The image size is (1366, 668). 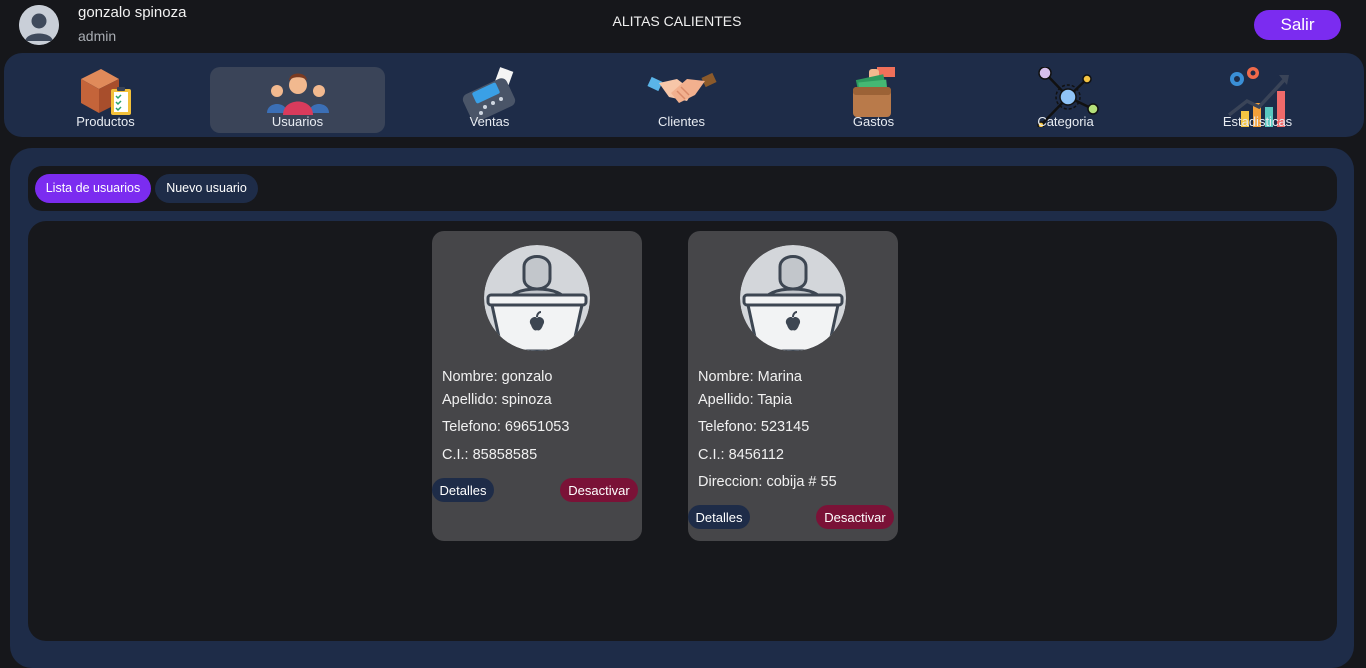 What do you see at coordinates (506, 427) in the screenshot?
I see `user-telefono: Telefono: 69651053` at bounding box center [506, 427].